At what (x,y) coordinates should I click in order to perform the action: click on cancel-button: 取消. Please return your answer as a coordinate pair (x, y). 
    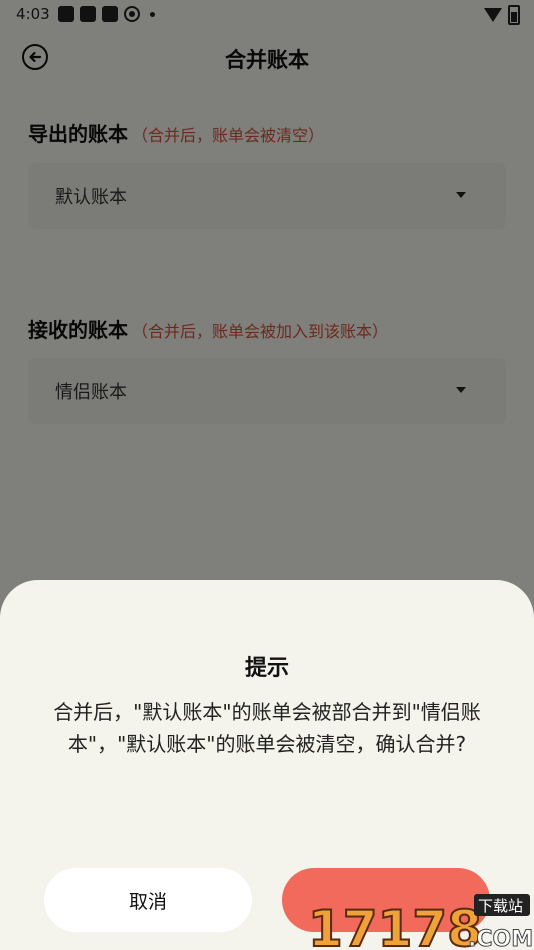
    Looking at the image, I should click on (148, 900).